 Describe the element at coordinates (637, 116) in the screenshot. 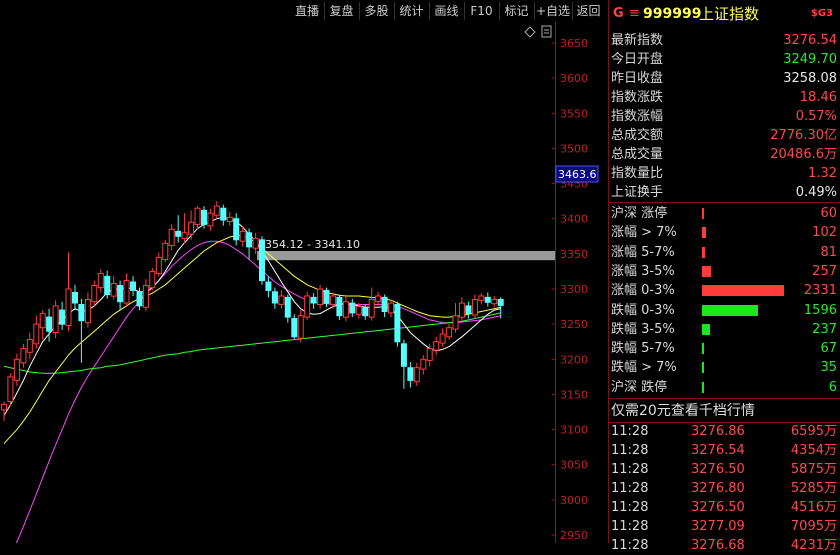

I see `quote-label: 指数涨幅` at that location.